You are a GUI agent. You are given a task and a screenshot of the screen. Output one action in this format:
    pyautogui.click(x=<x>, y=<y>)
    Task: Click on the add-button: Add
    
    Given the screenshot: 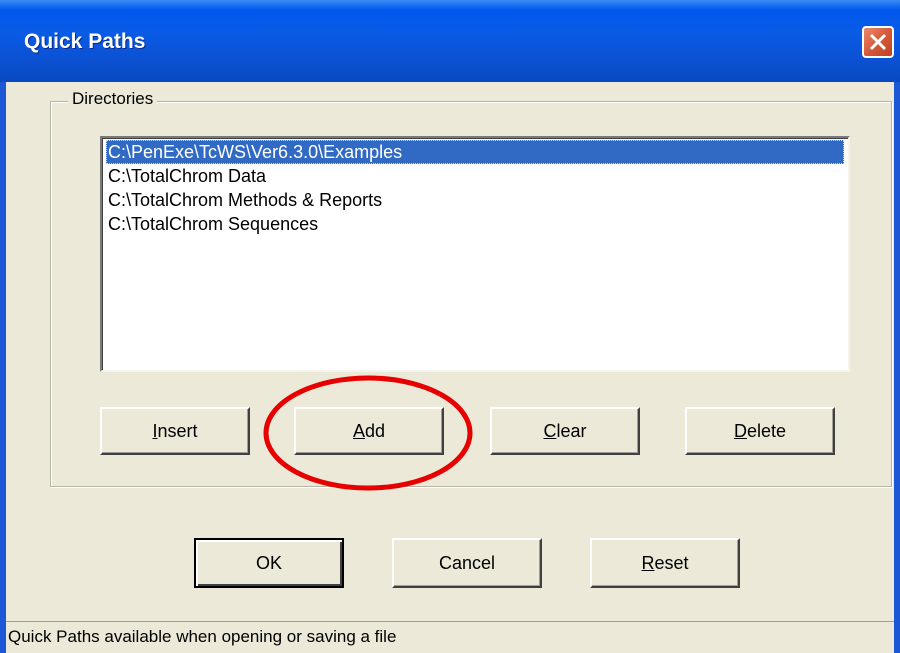 What is the action you would take?
    pyautogui.click(x=369, y=431)
    